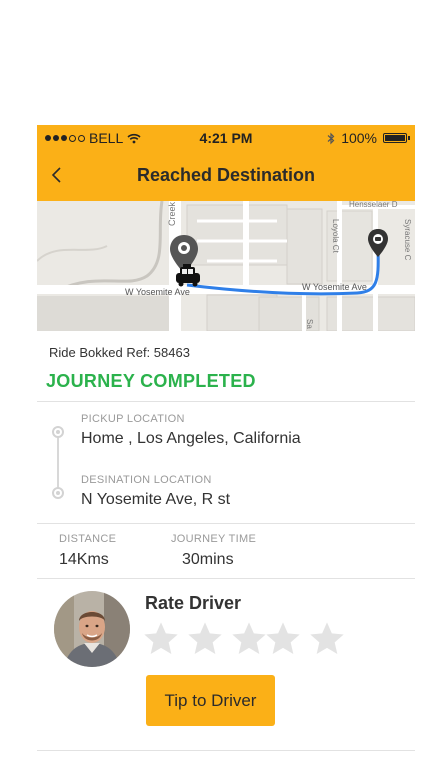  What do you see at coordinates (226, 138) in the screenshot?
I see `status-bar: BELL 4:21 PM 100%` at bounding box center [226, 138].